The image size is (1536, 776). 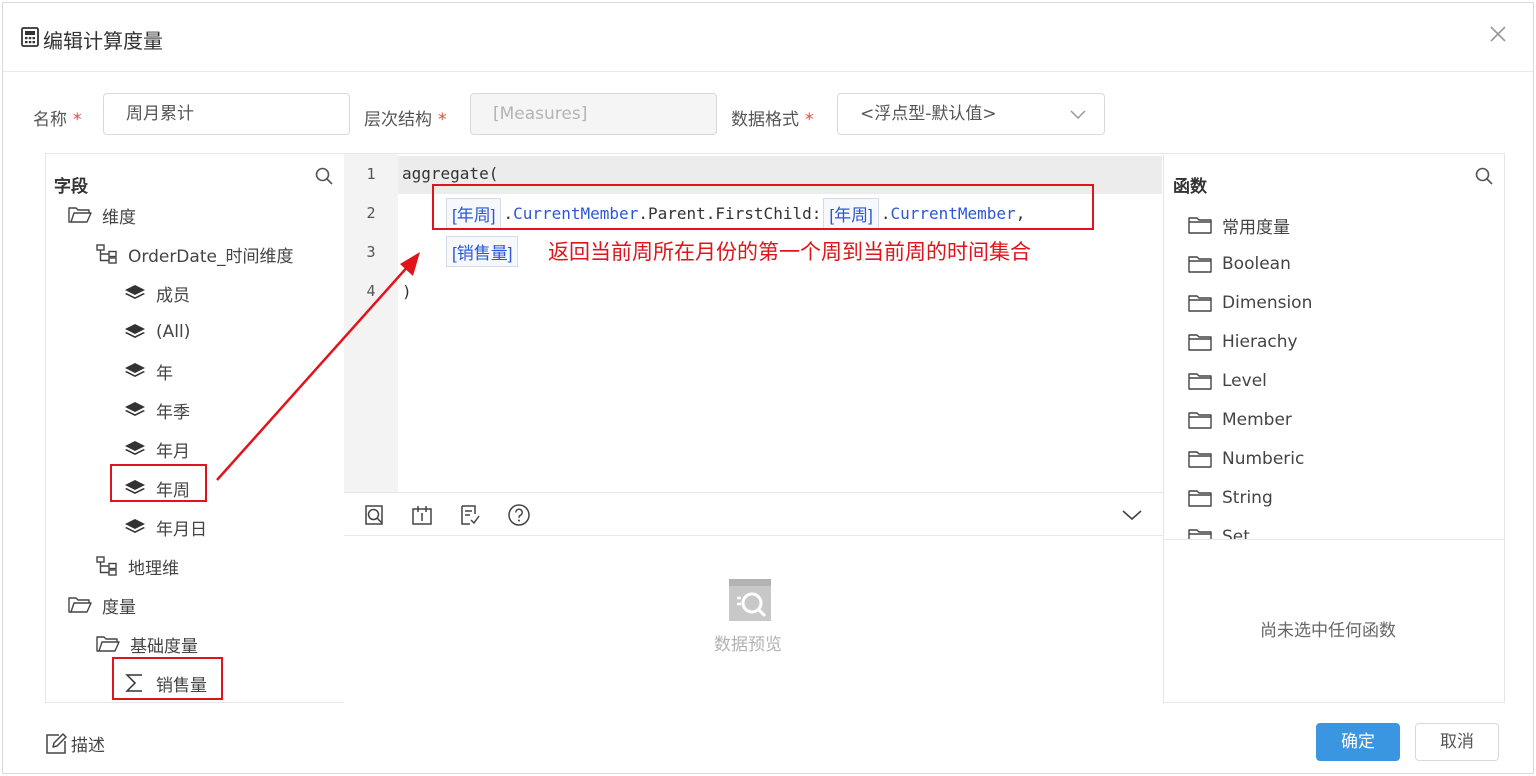 I want to click on function-category: 常用度量, so click(x=1239, y=225).